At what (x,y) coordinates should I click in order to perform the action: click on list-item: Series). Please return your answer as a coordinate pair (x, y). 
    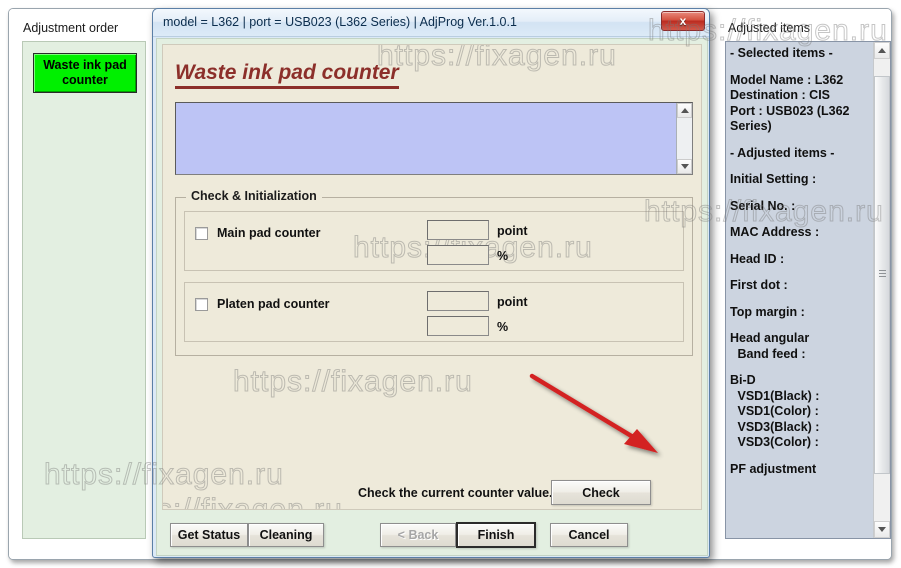
    Looking at the image, I should click on (751, 126).